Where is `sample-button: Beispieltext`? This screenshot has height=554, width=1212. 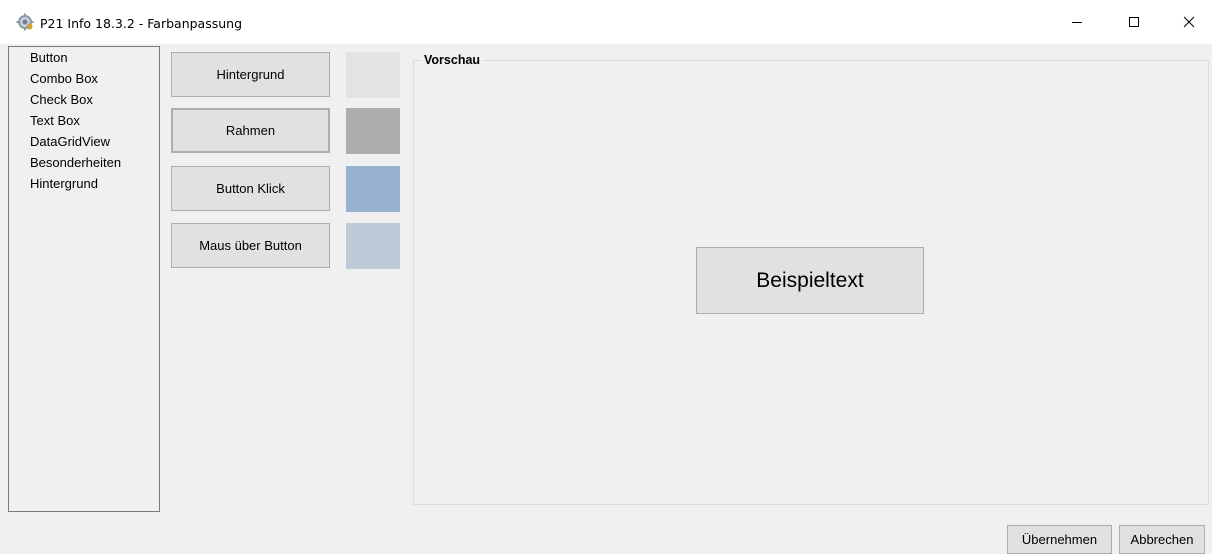
sample-button: Beispieltext is located at coordinates (810, 280).